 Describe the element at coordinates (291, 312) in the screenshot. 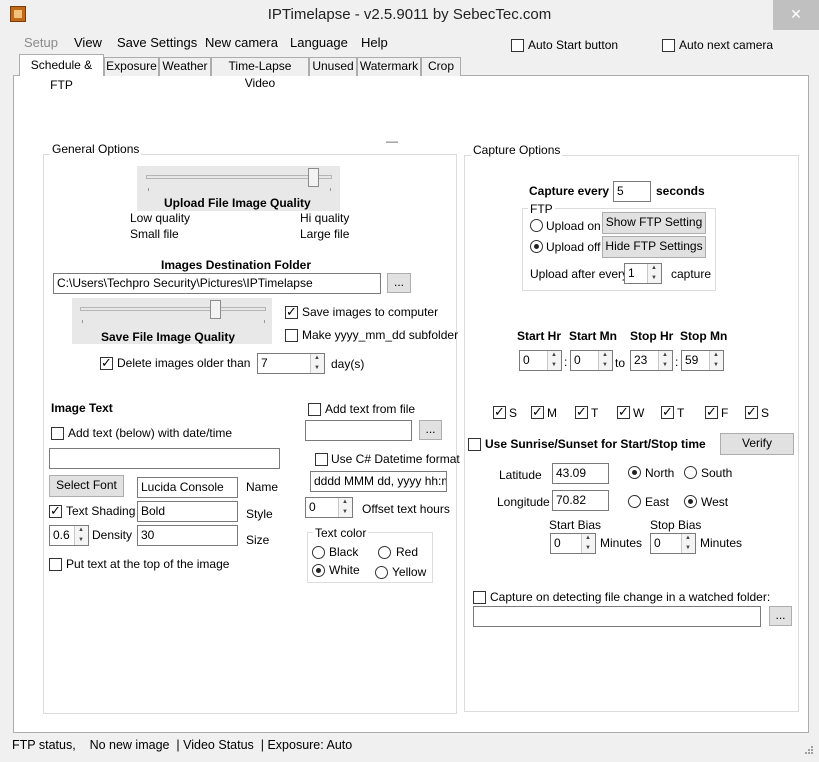

I see `save-to-computer-checkbox` at that location.